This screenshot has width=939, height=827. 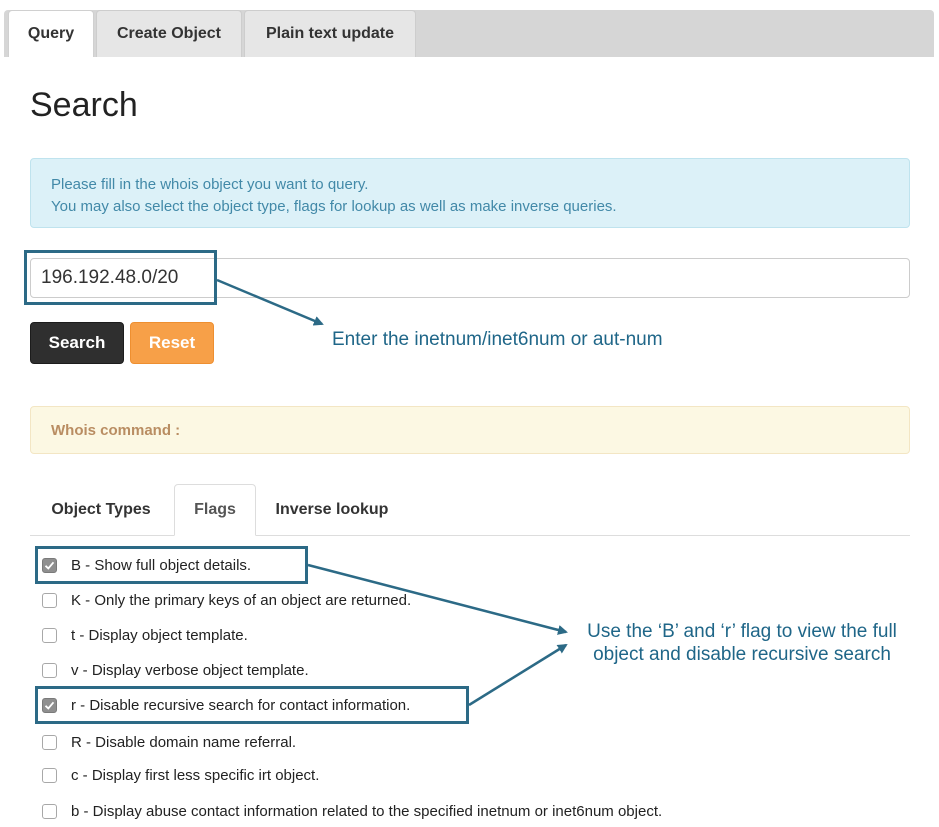 What do you see at coordinates (159, 635) in the screenshot?
I see `flag-label: t - Display object template.` at bounding box center [159, 635].